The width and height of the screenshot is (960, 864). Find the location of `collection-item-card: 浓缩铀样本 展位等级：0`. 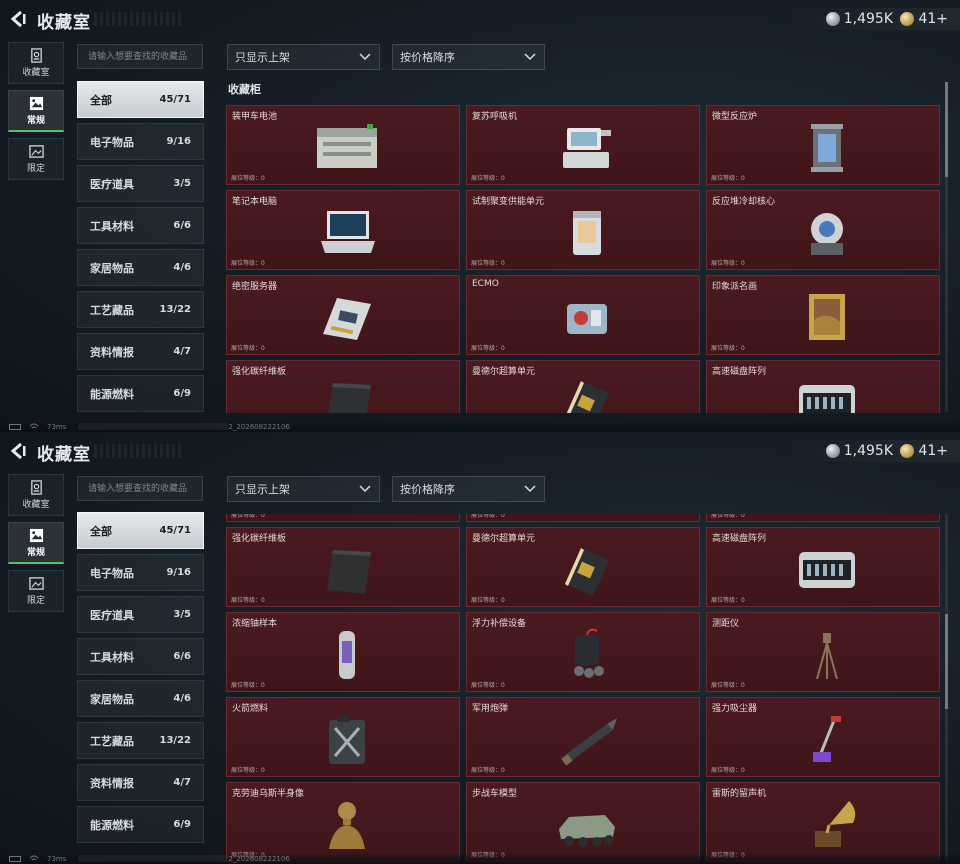

collection-item-card: 浓缩铀样本 展位等级：0 is located at coordinates (343, 652).